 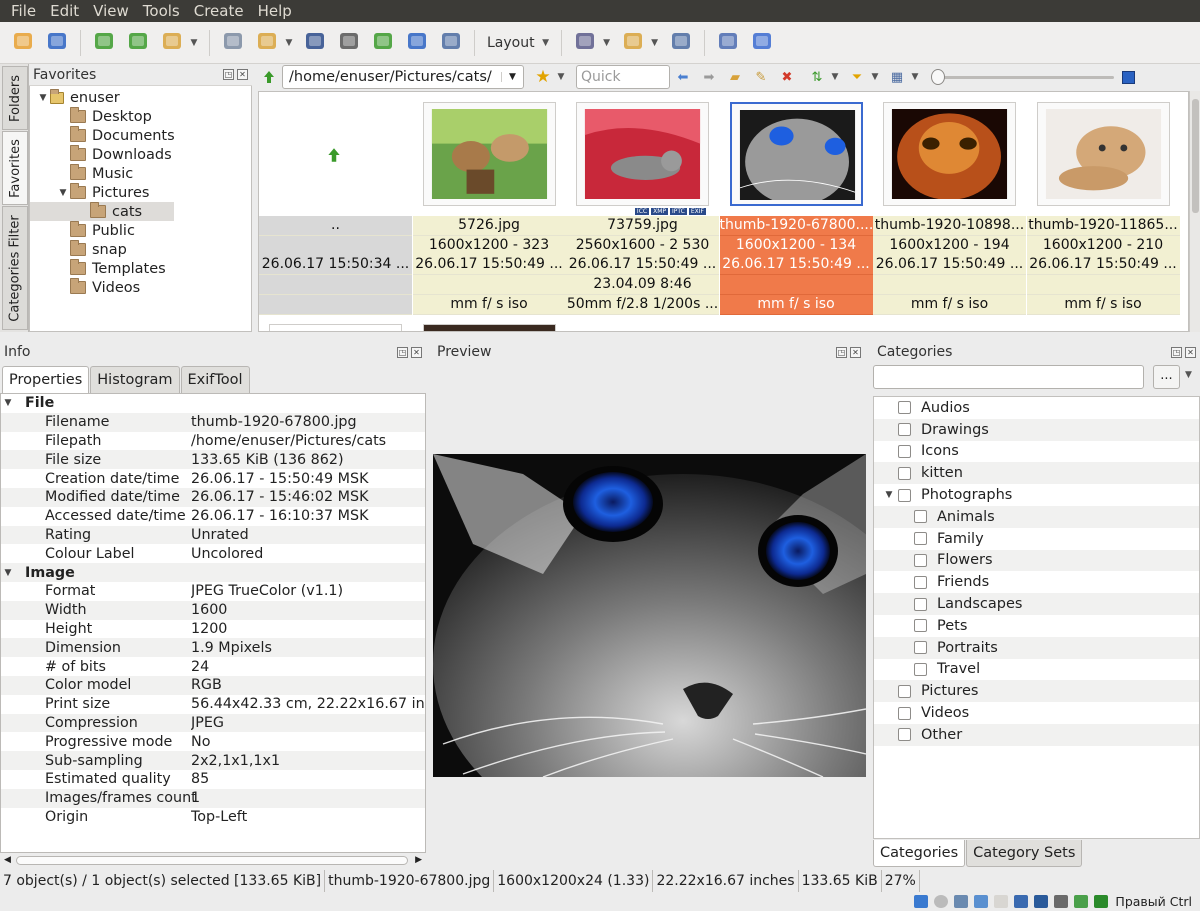 What do you see at coordinates (23, 11) in the screenshot?
I see `menu-file: File` at bounding box center [23, 11].